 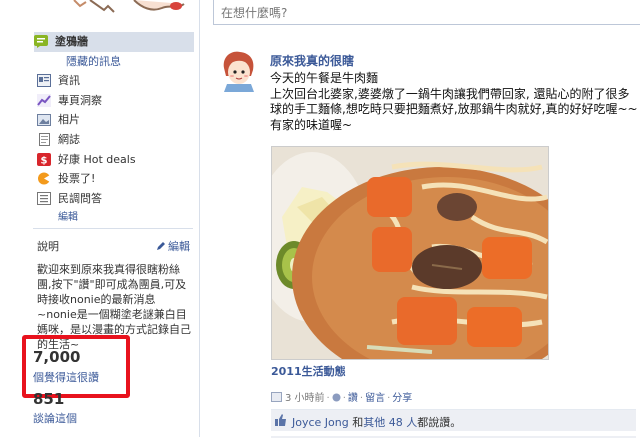 I want to click on intro-title: 說明, so click(x=48, y=246).